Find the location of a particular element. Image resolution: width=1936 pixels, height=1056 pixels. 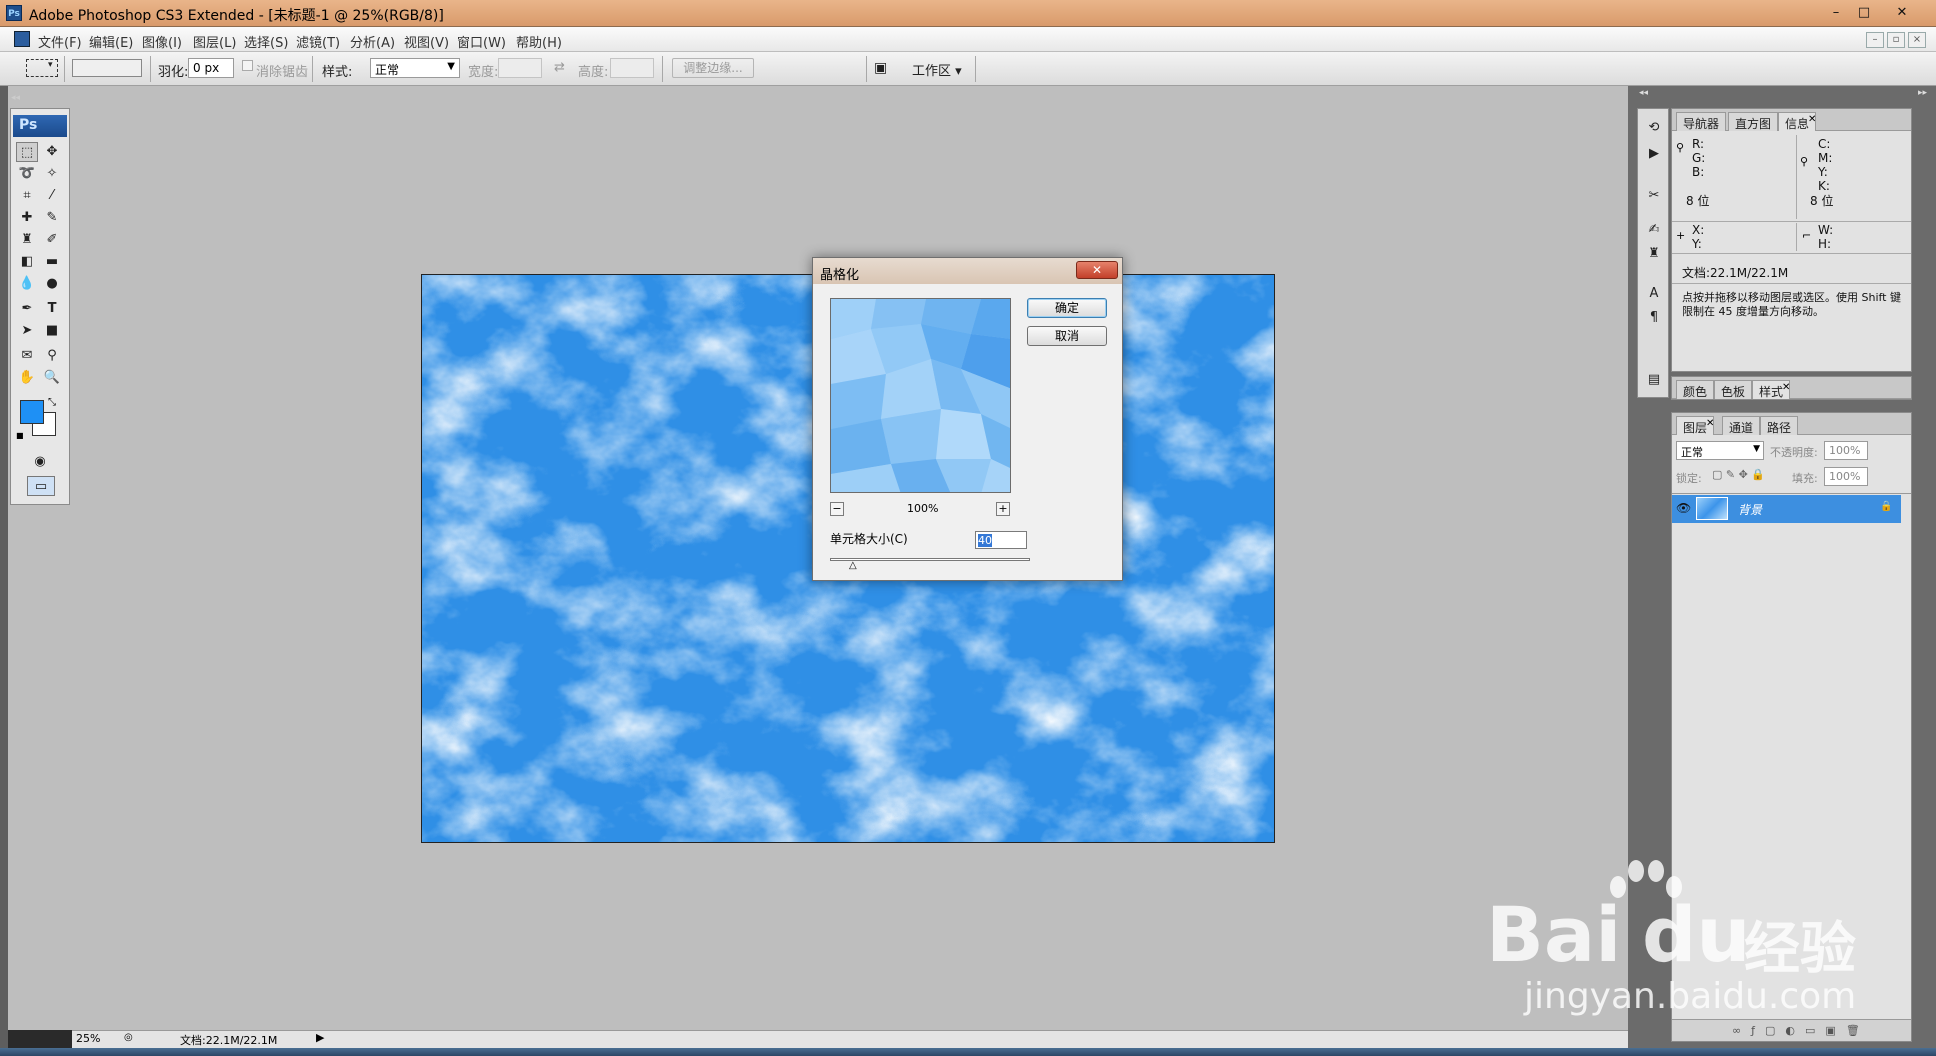

menu-filter: 滤镜(T) is located at coordinates (318, 41).